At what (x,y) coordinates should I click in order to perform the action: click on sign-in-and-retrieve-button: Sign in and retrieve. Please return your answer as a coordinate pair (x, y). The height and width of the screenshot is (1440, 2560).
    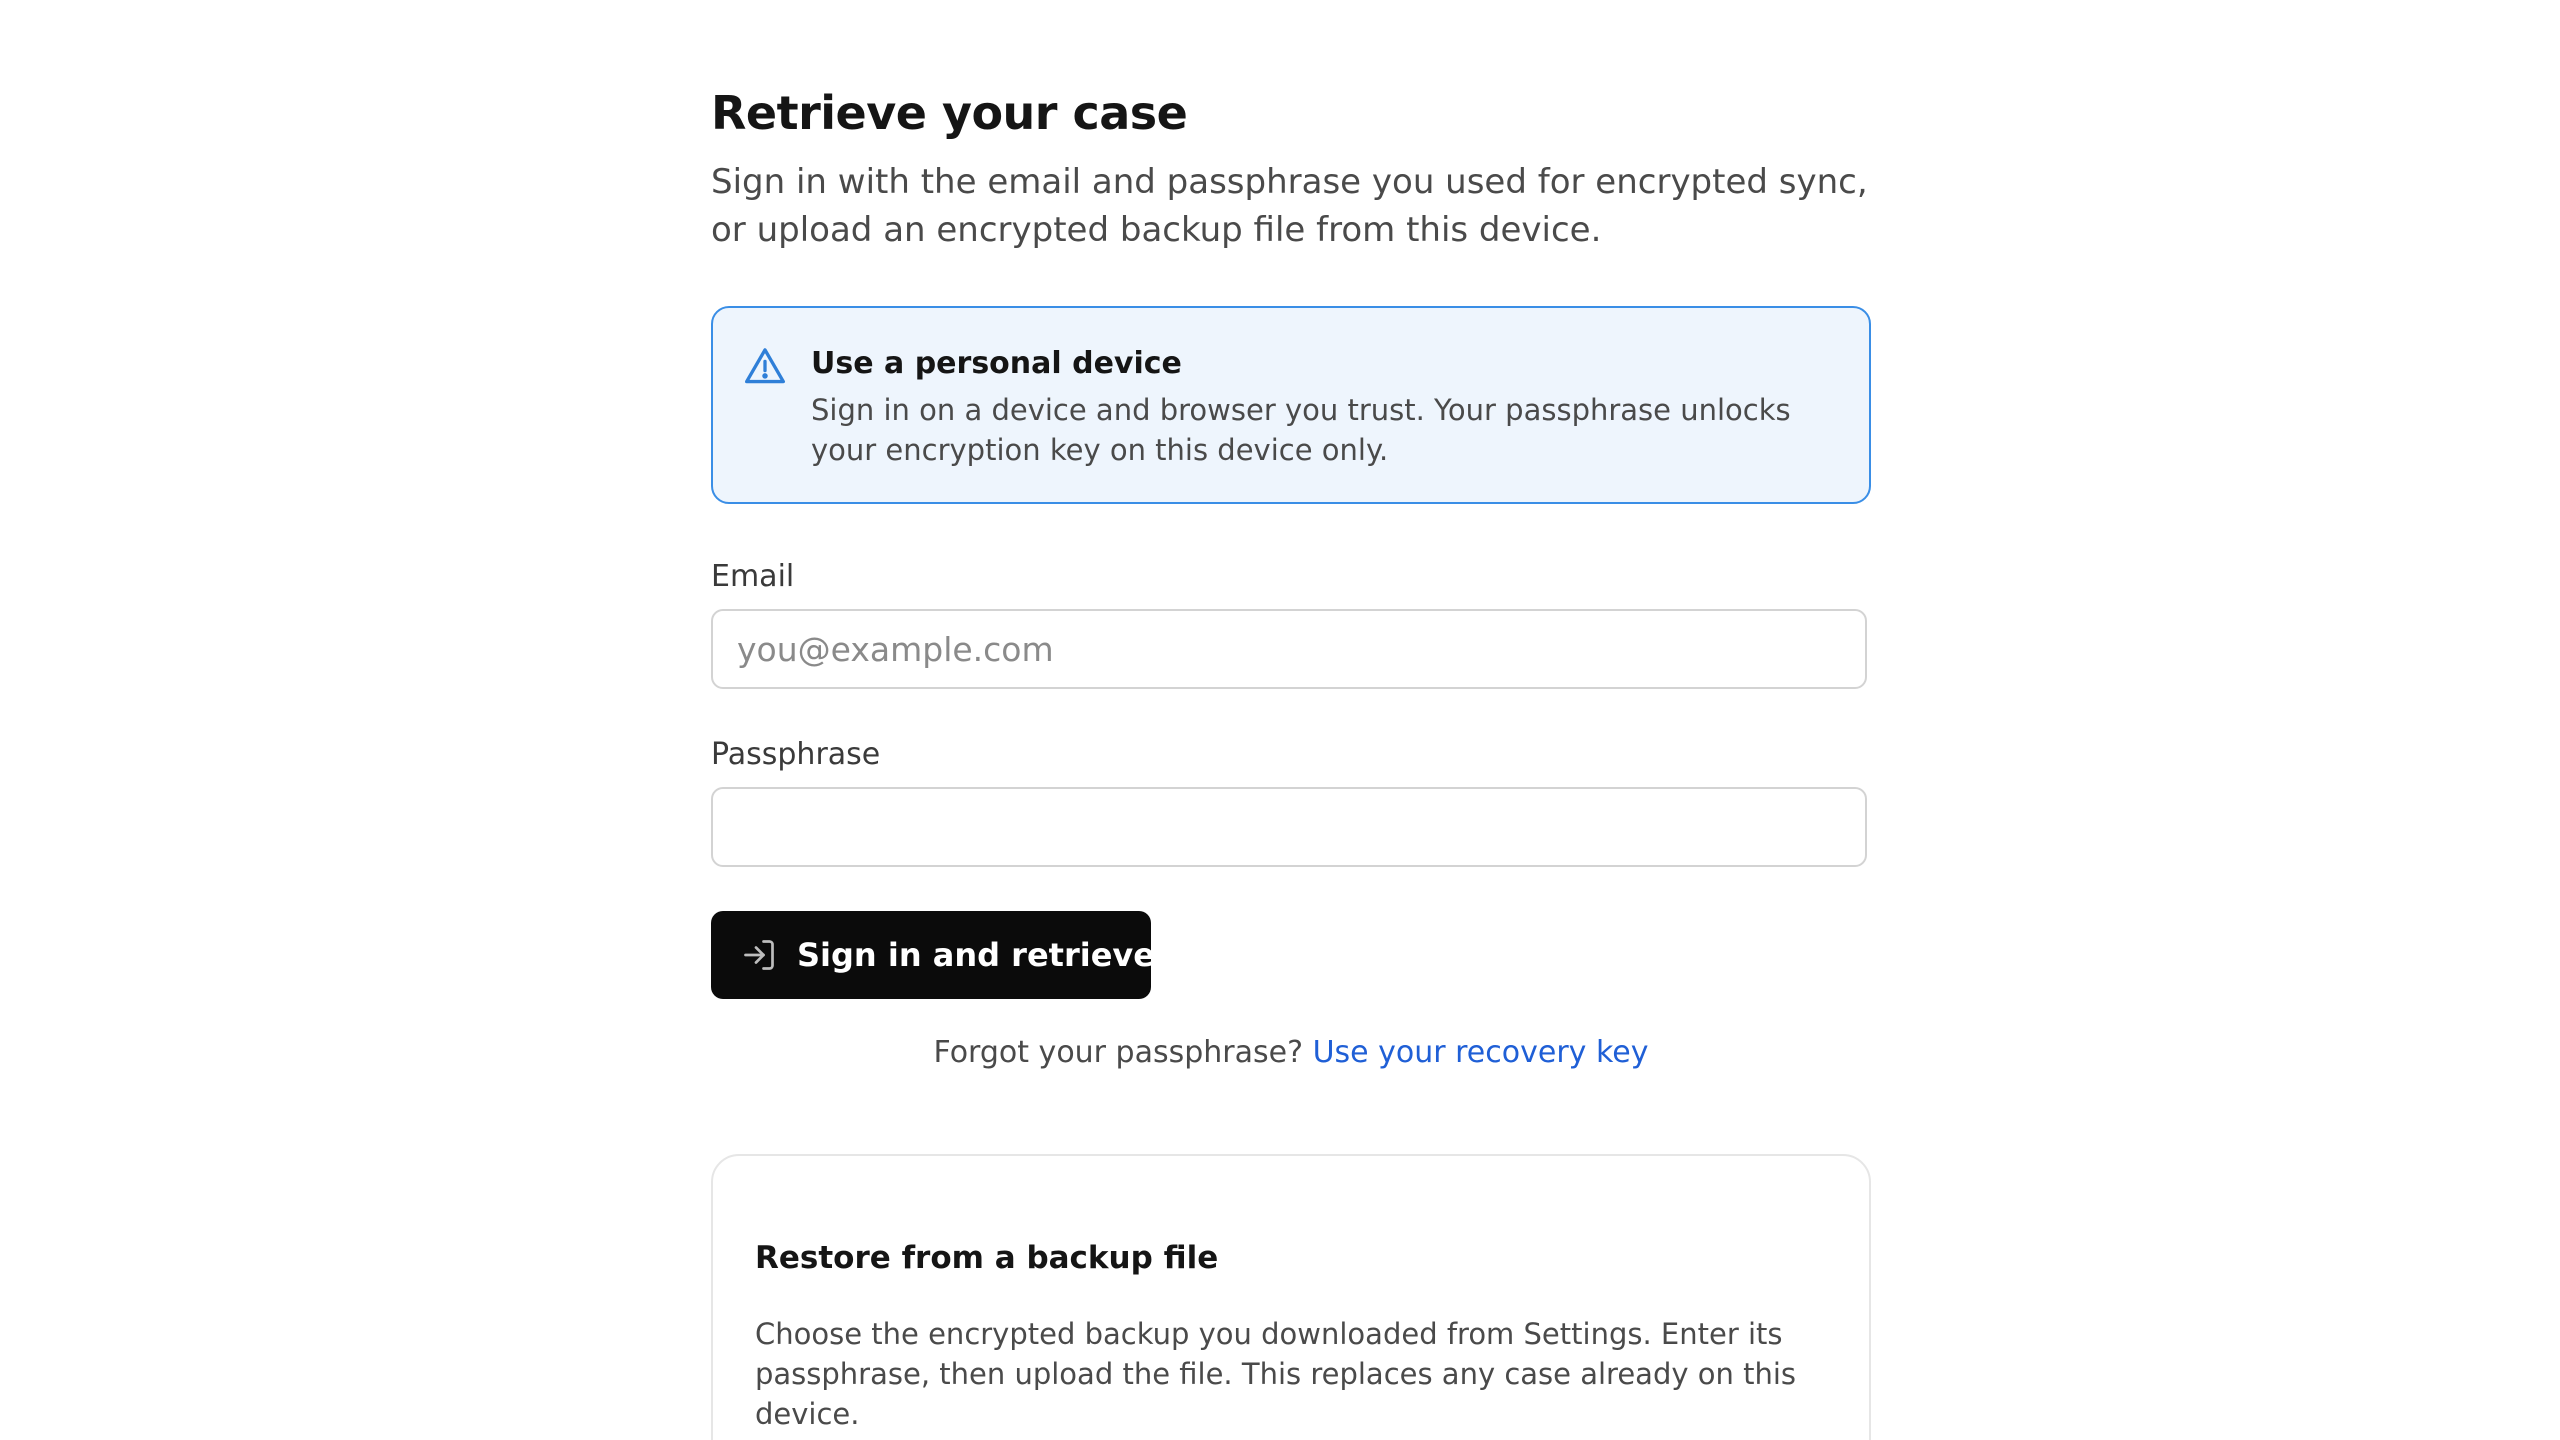
    Looking at the image, I should click on (933, 955).